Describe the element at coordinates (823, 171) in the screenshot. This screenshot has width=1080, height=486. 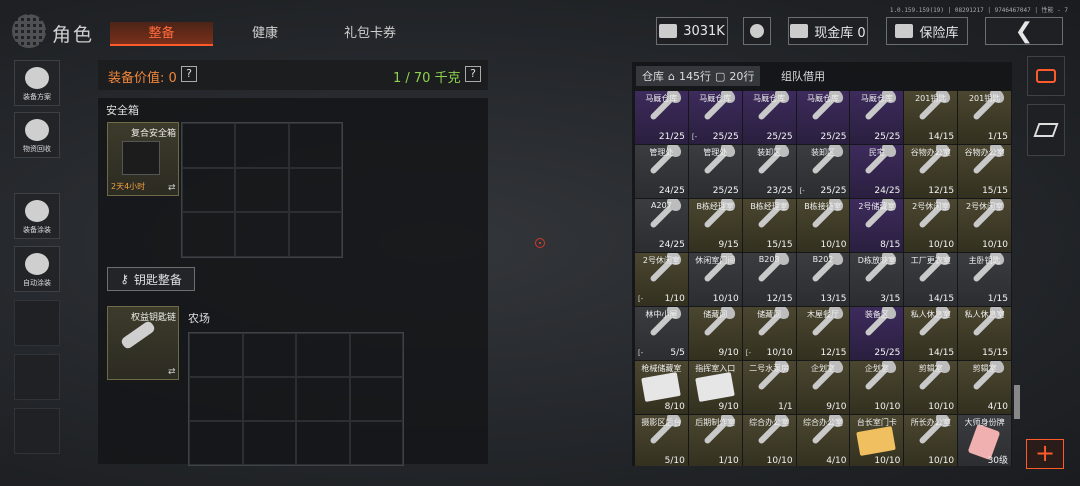
I see `storage-item: 装卸区 25/25 [-` at that location.